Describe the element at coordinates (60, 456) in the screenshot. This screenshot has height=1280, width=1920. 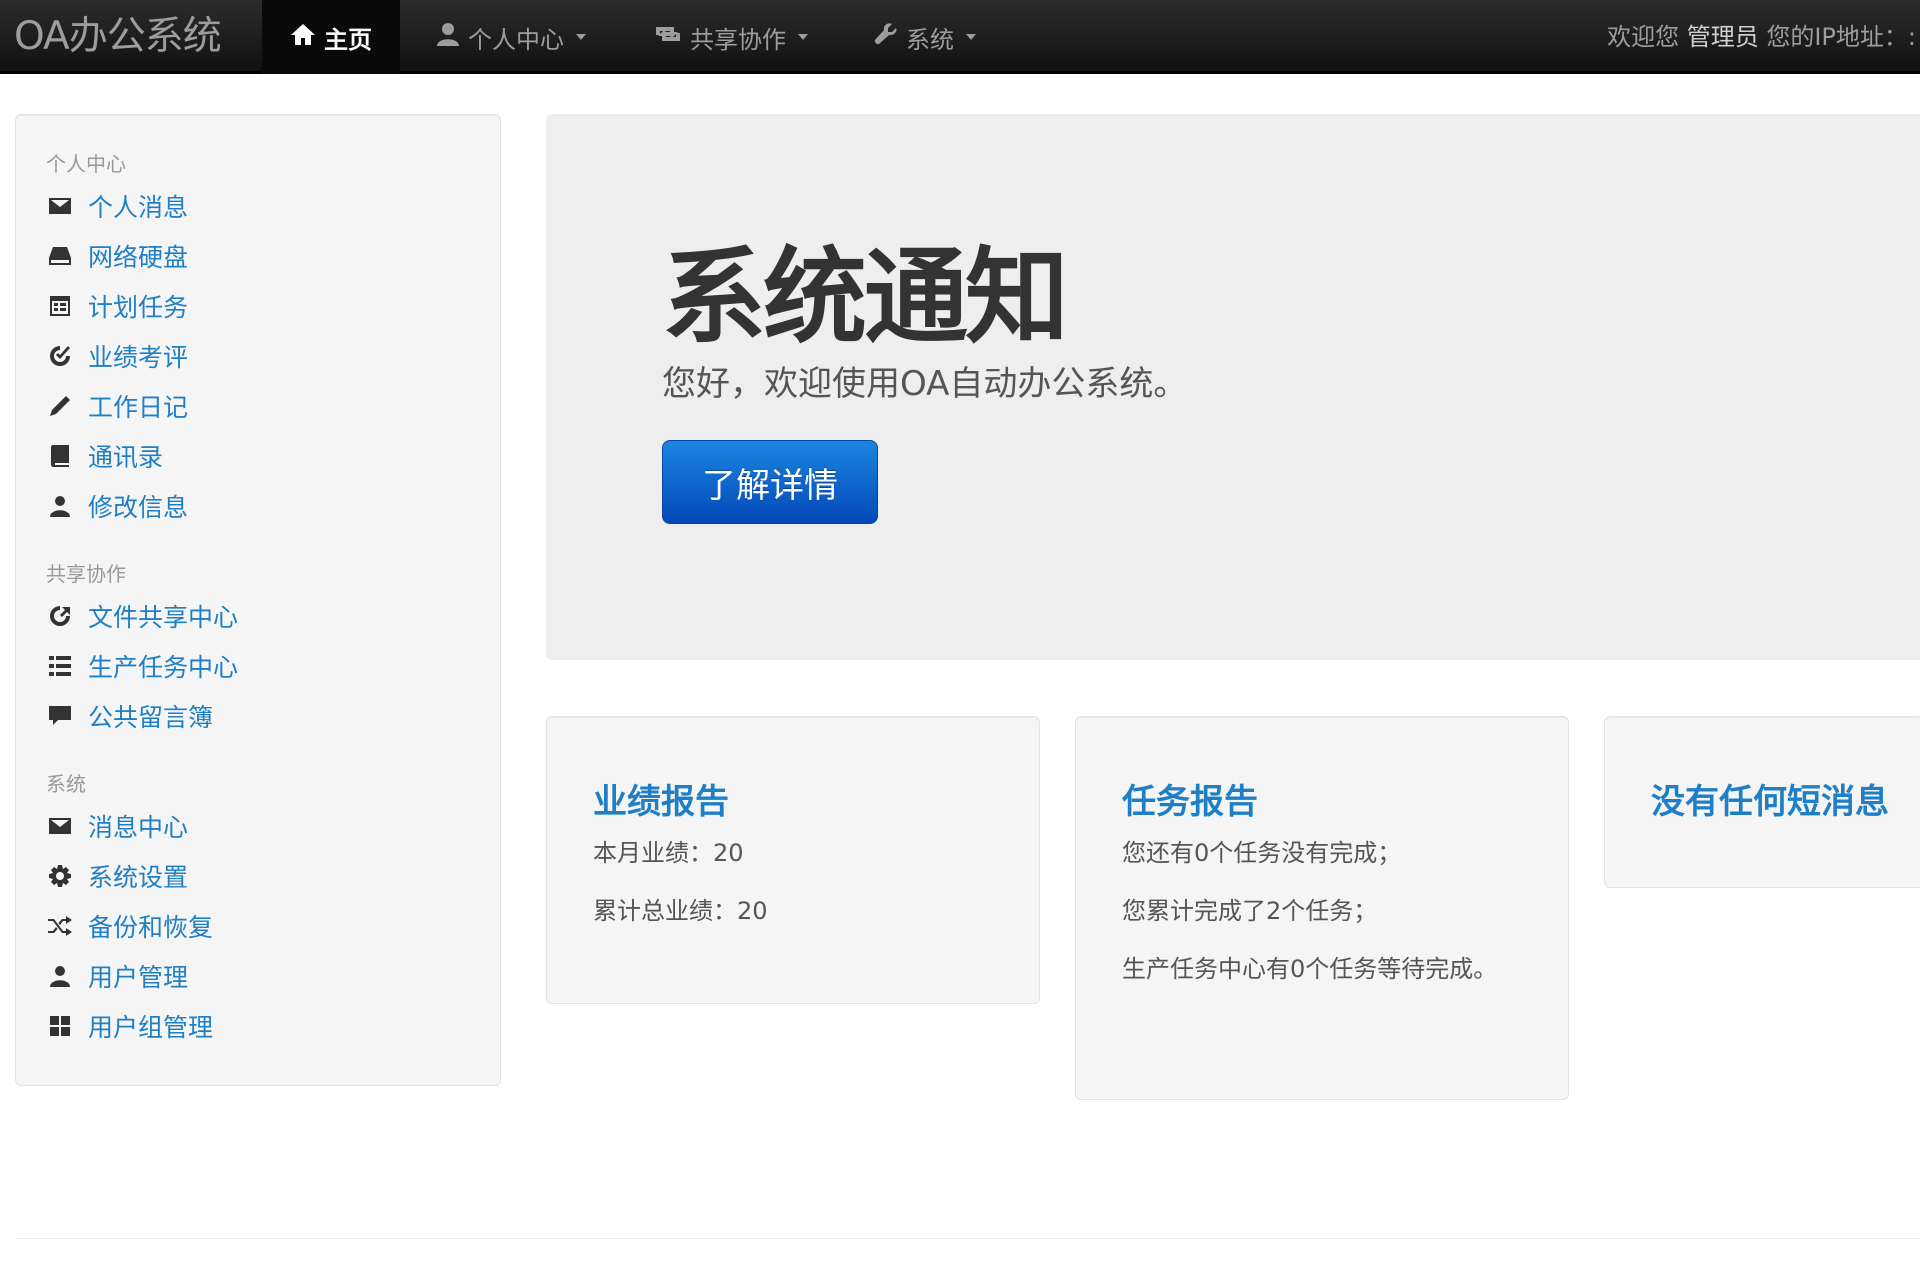
I see `book-icon` at that location.